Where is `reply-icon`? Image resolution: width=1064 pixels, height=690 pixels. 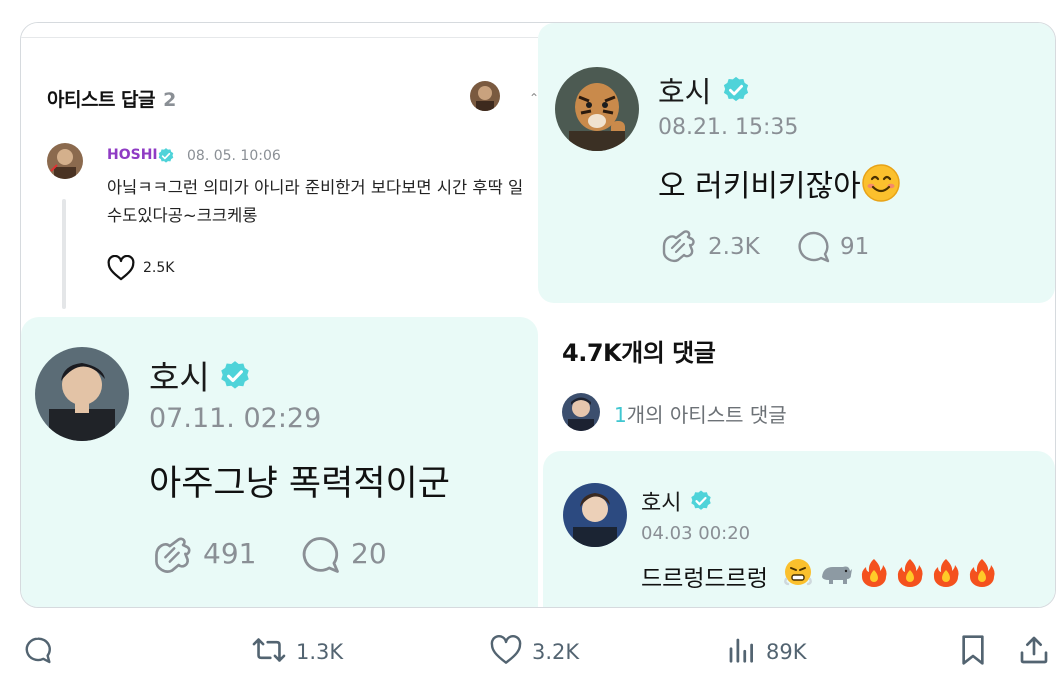 reply-icon is located at coordinates (38, 652).